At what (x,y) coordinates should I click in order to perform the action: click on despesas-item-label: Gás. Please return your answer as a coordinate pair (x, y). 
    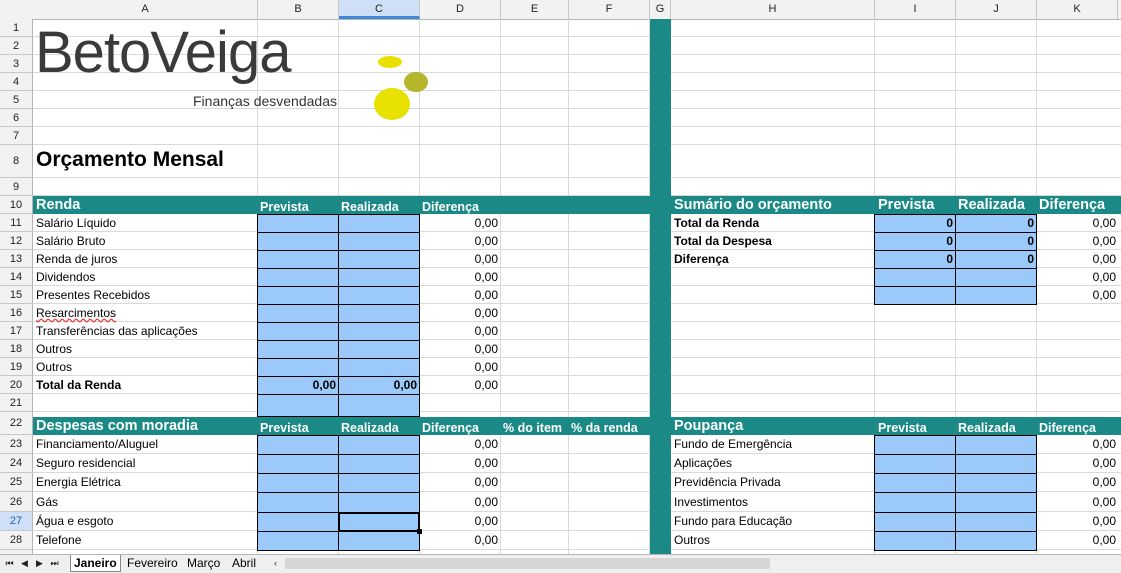
    Looking at the image, I should click on (47, 502).